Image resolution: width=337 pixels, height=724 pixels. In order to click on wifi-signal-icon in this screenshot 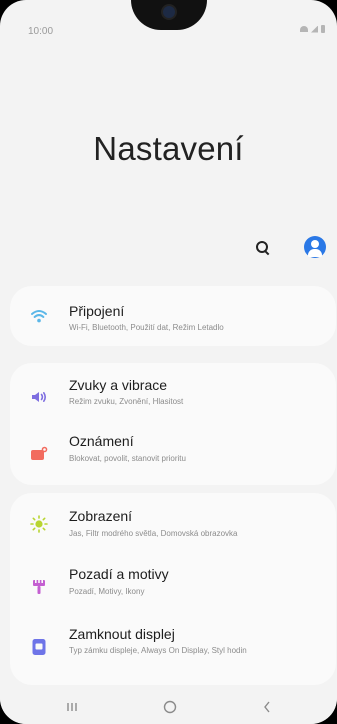, I will do `click(304, 29)`.